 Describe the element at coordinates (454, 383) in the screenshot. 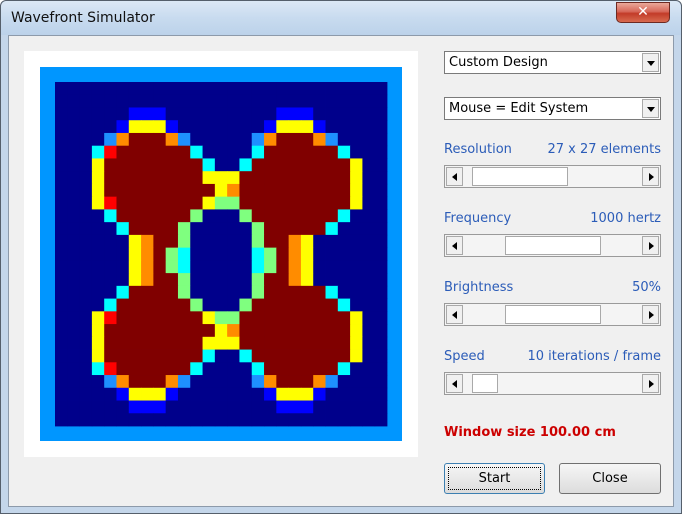

I see `speed-scroll-left-button` at that location.